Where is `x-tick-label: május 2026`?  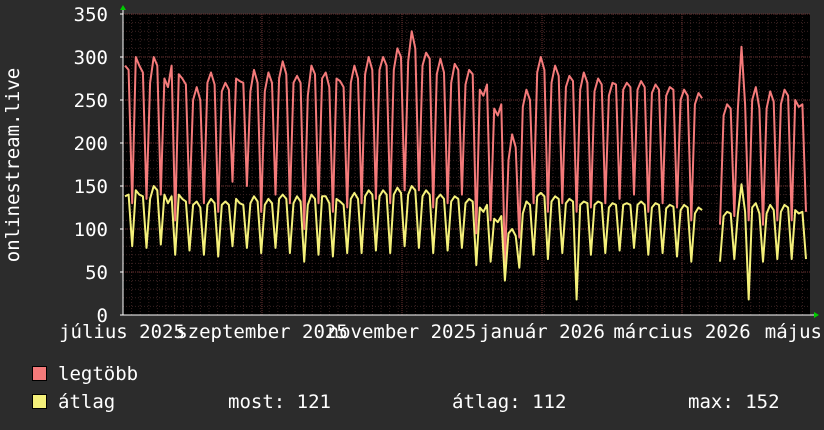
x-tick-label: május 2026 is located at coordinates (794, 332).